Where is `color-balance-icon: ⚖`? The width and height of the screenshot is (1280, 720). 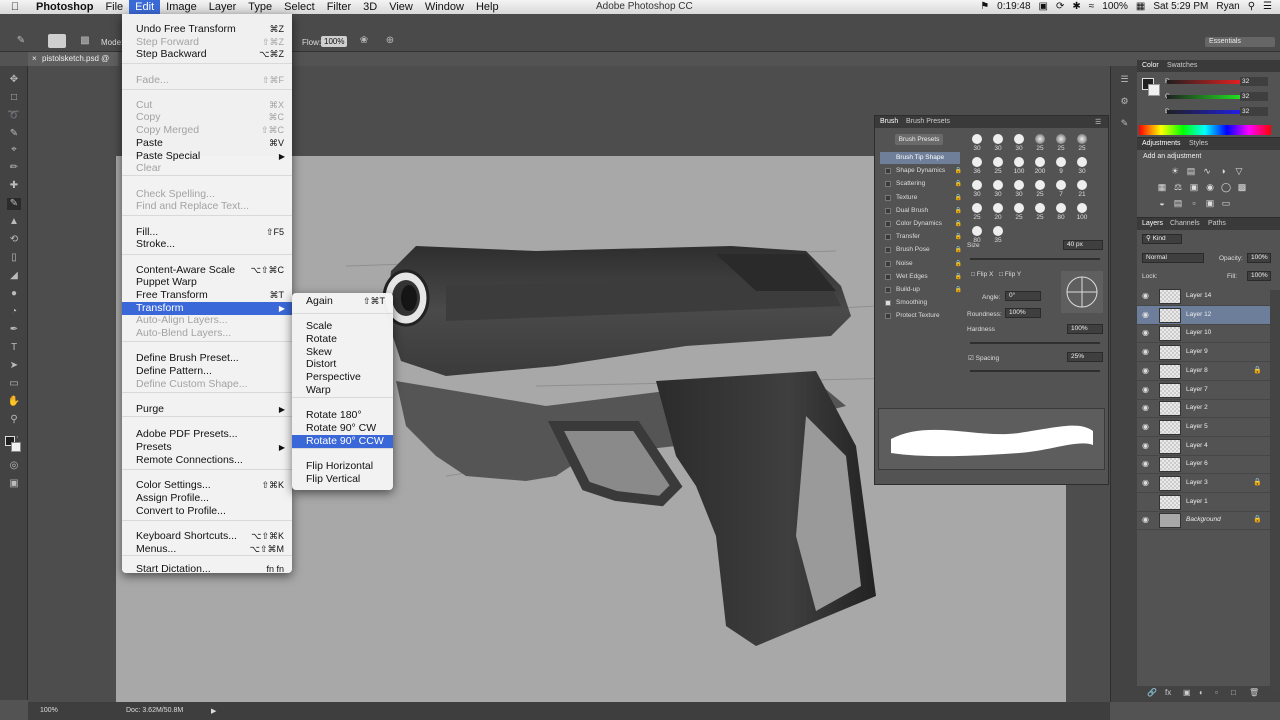 color-balance-icon: ⚖ is located at coordinates (1178, 187).